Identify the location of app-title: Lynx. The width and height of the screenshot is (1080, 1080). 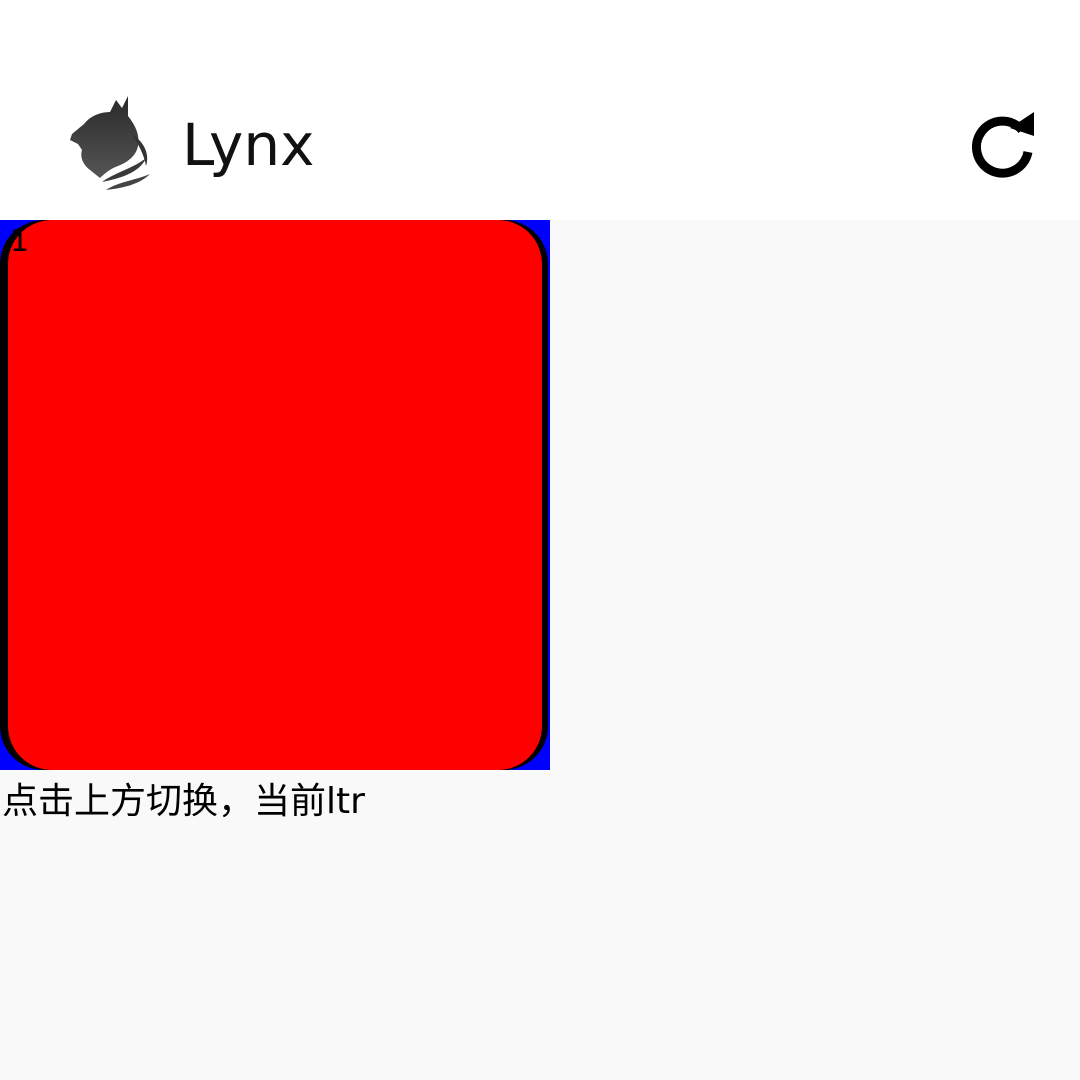
(248, 145).